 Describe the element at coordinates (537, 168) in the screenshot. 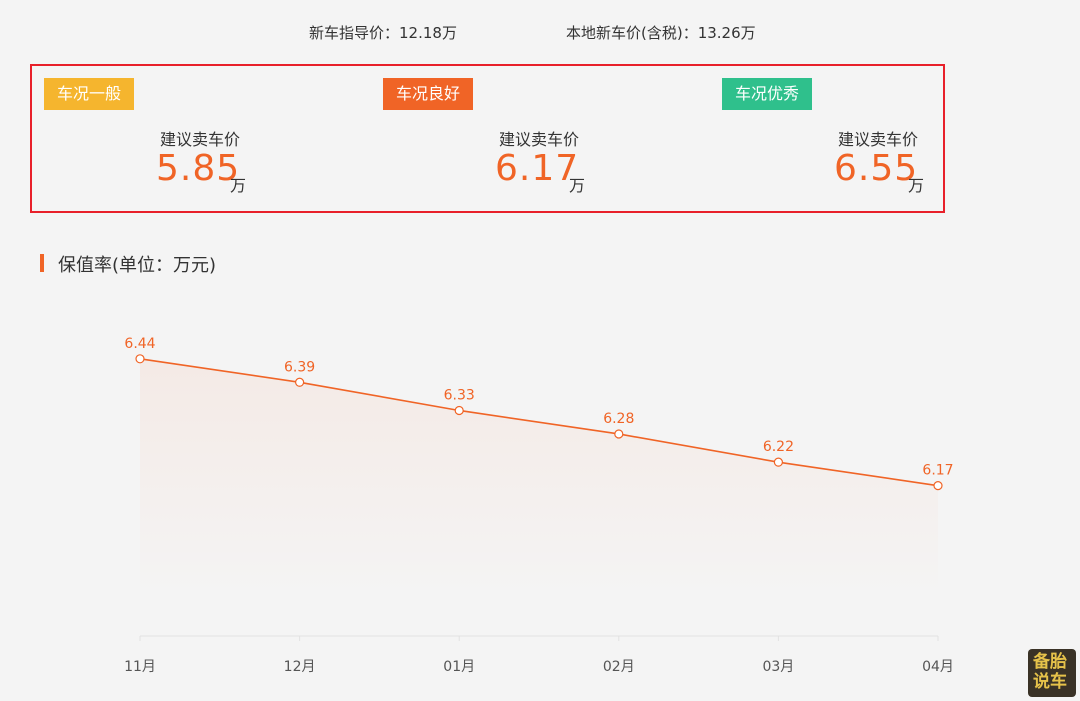

I see `card-price: 6.17` at that location.